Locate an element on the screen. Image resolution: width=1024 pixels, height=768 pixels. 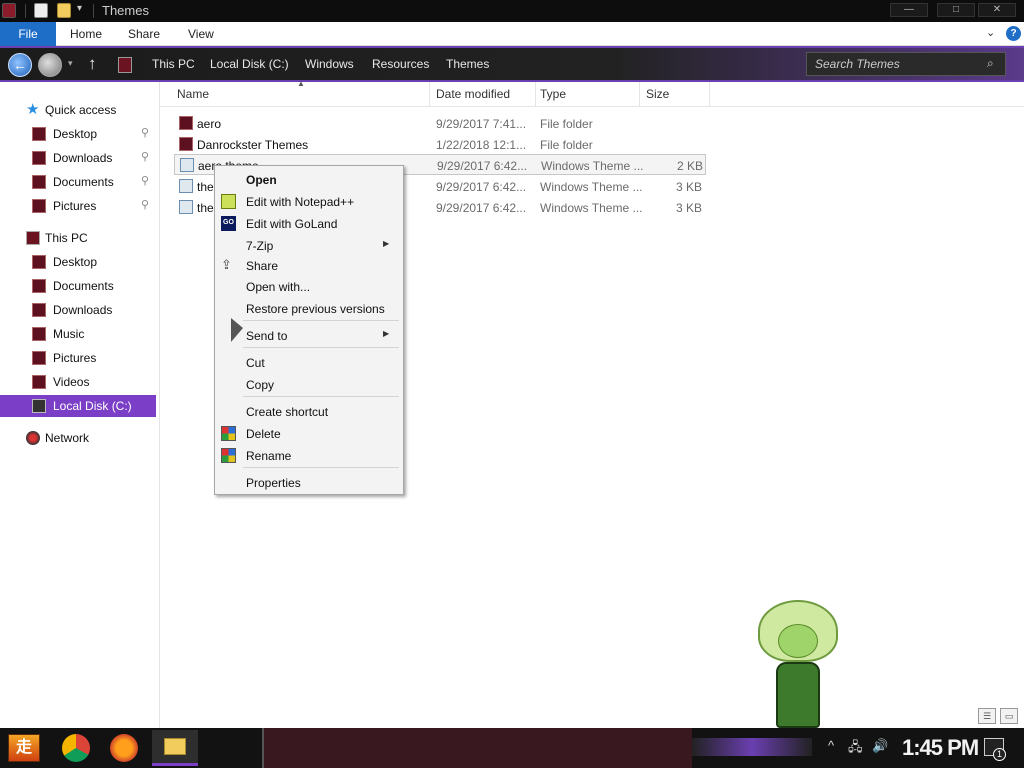
menu-item-copy: Copy is located at coordinates (309, 384).